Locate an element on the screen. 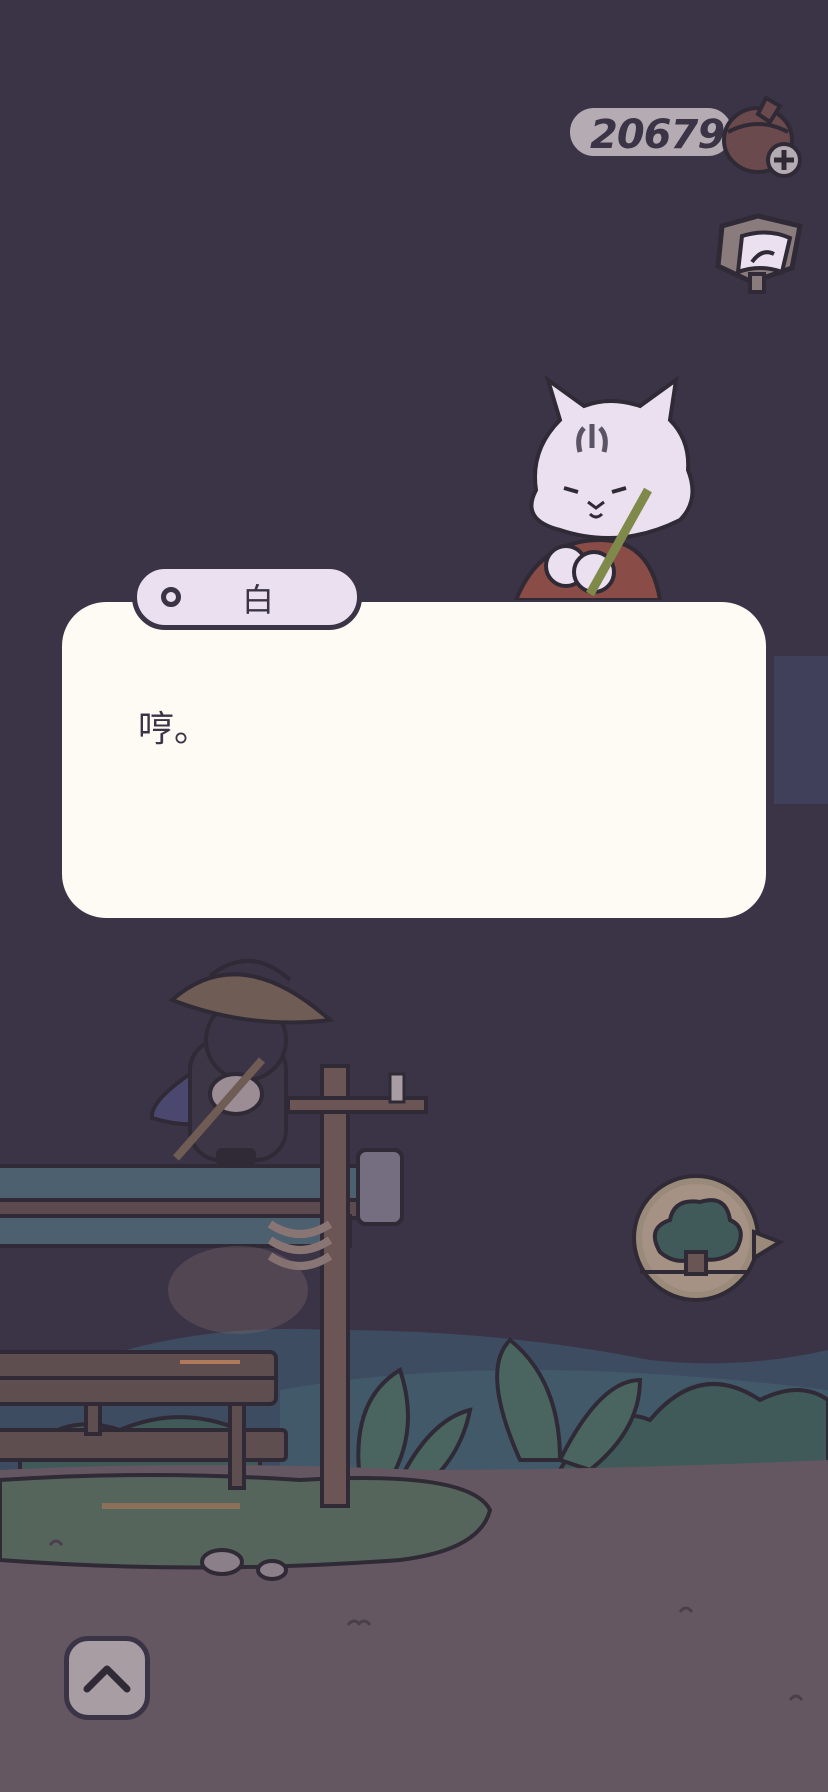 The image size is (828, 1792). dialogue-box is located at coordinates (414, 760).